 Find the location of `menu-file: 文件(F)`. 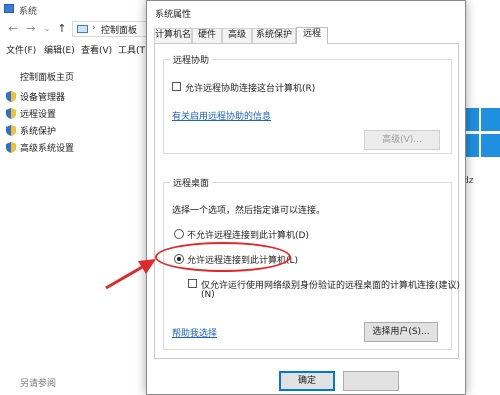

menu-file: 文件(F) is located at coordinates (21, 49).